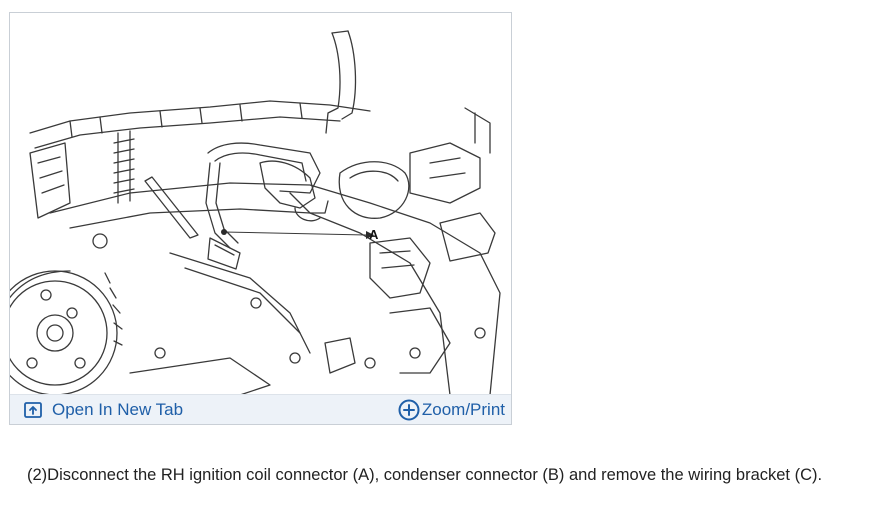  What do you see at coordinates (463, 409) in the screenshot?
I see `zoom-print-label: Zoom/Print` at bounding box center [463, 409].